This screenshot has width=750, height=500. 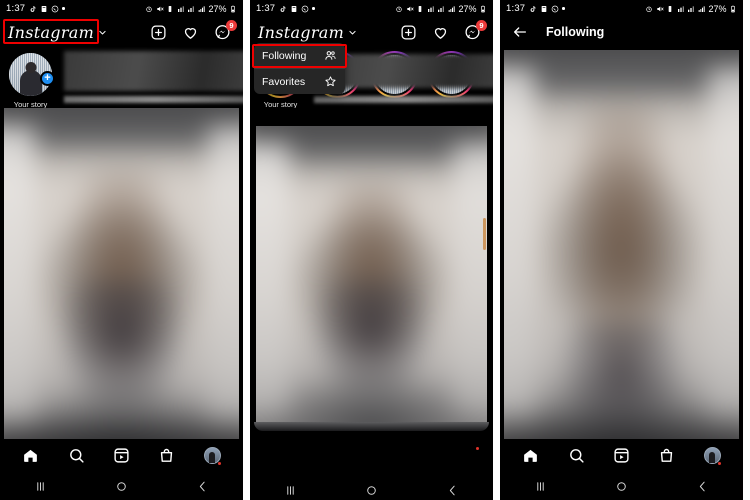 What do you see at coordinates (305, 8) in the screenshot?
I see `whatsapp-icon` at bounding box center [305, 8].